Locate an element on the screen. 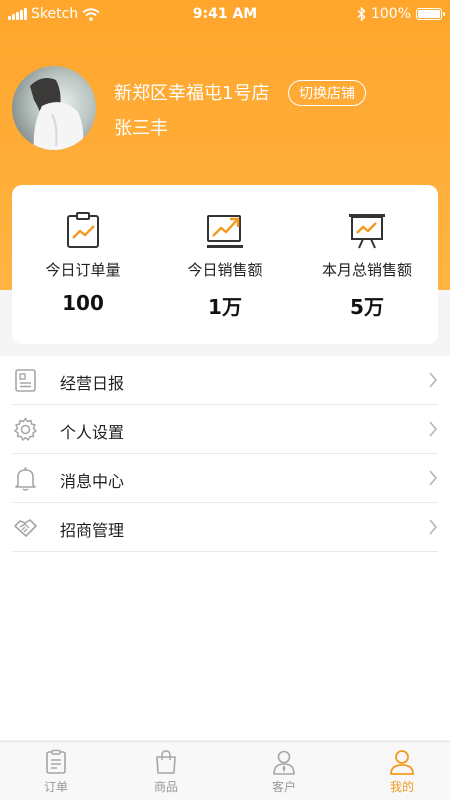 This screenshot has height=800, width=450. tab-customers: 客户 is located at coordinates (284, 771).